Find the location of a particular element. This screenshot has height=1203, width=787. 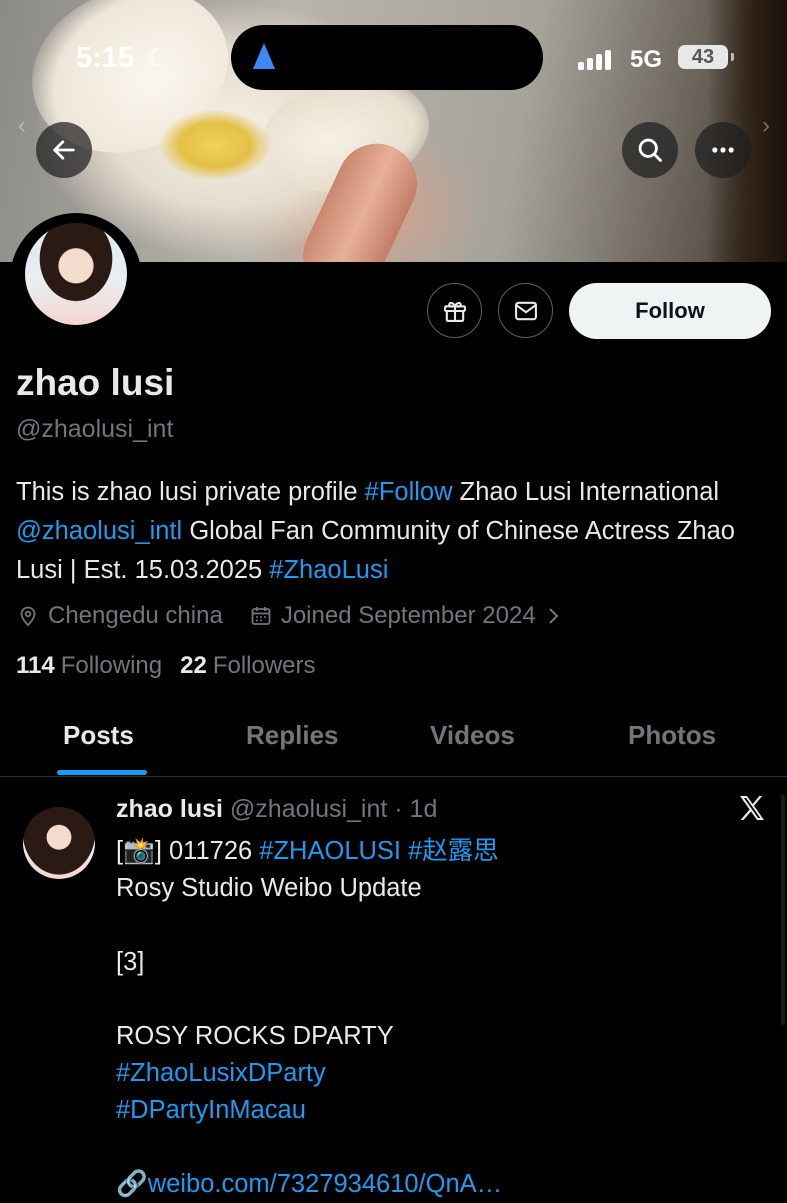

profile-tabs: Posts Replies Videos Photos is located at coordinates (393, 738).